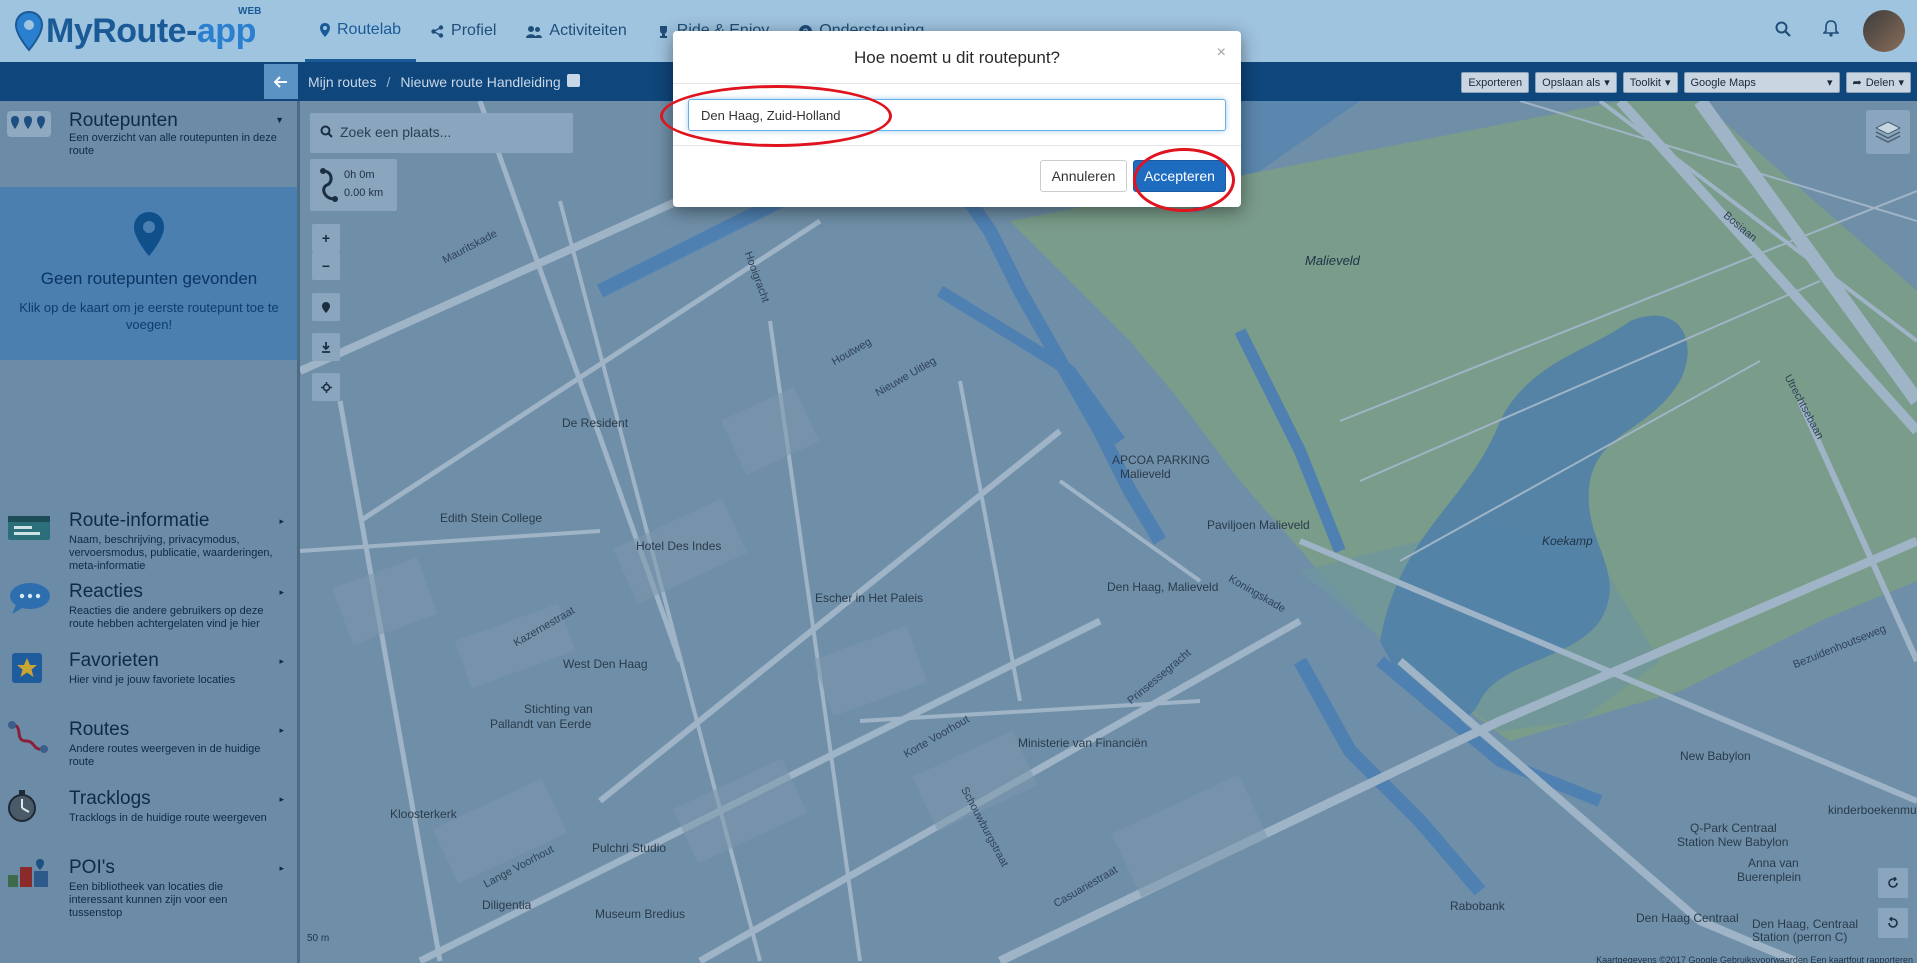  I want to click on zoom-out-label: −, so click(326, 266).